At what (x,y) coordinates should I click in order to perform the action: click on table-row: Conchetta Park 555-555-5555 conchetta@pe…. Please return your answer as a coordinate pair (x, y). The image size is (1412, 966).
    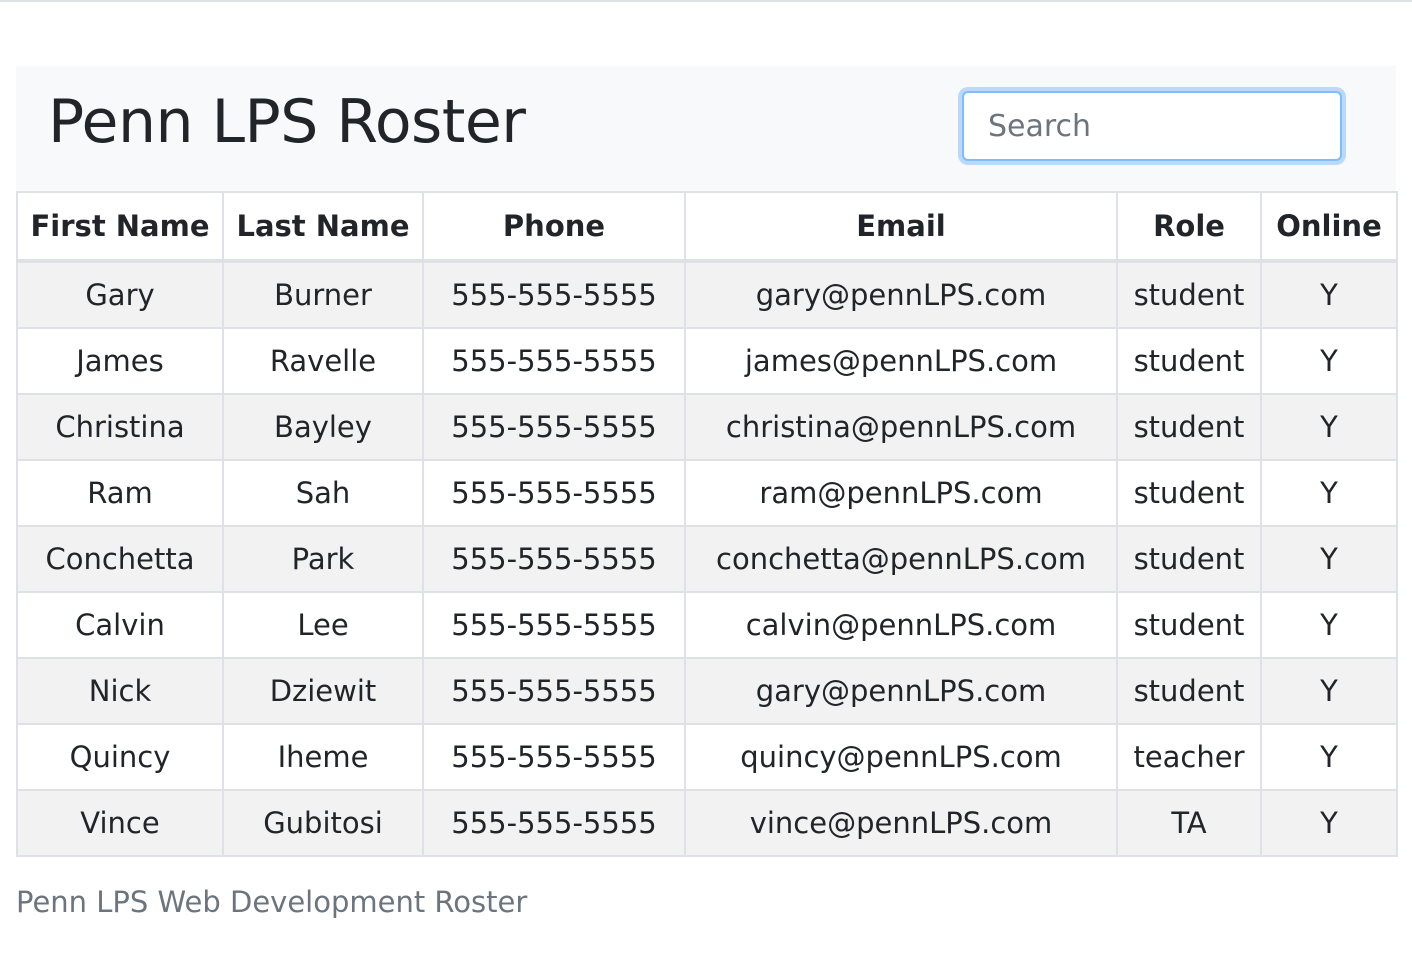
    Looking at the image, I should click on (707, 559).